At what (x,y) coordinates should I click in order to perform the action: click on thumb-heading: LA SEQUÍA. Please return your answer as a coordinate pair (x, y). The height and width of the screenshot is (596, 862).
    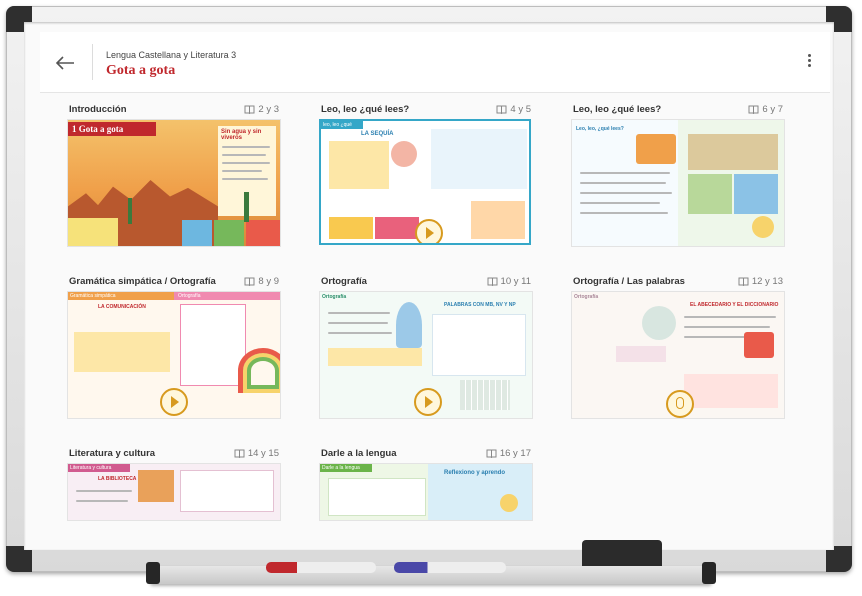
    Looking at the image, I should click on (377, 134).